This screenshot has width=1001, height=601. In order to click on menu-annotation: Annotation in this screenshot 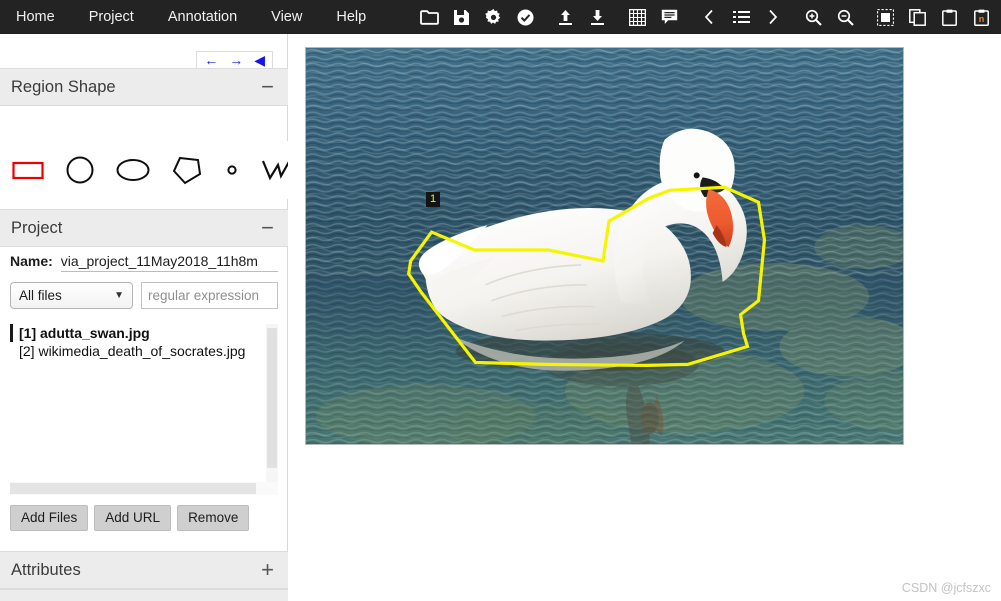, I will do `click(202, 17)`.